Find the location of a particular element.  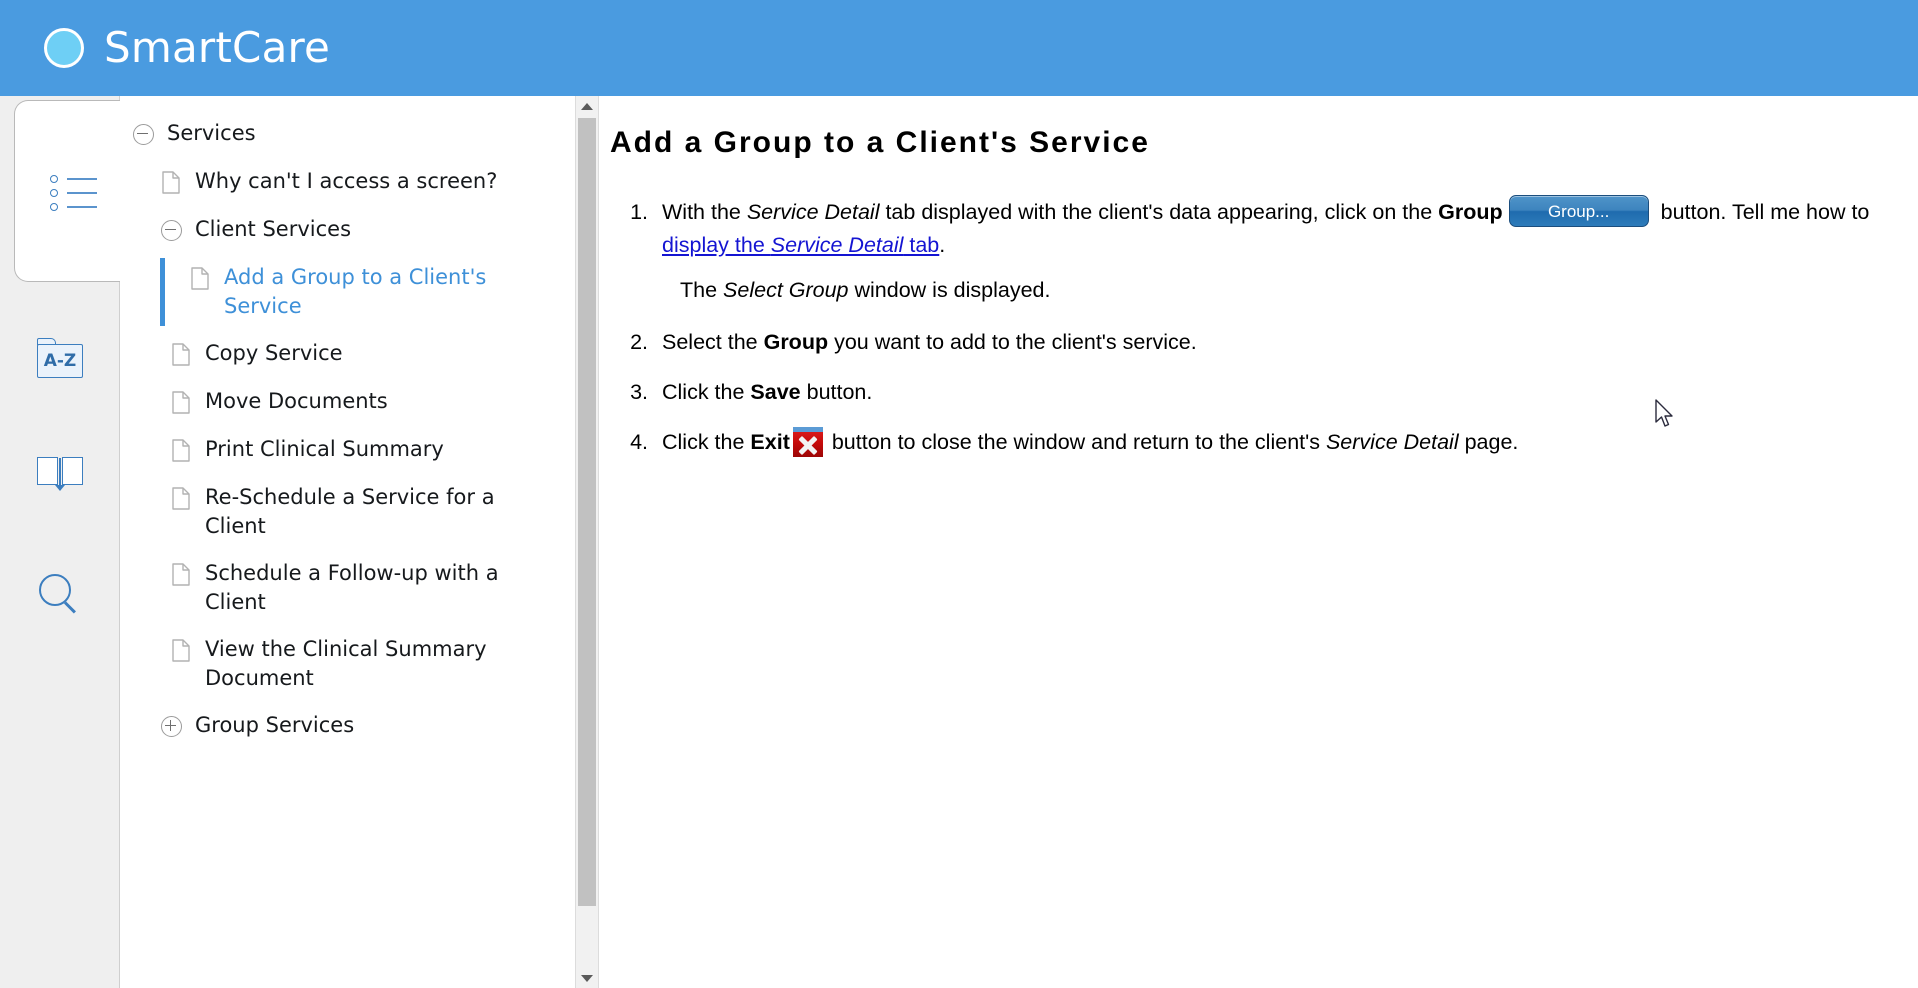

step-text: page. is located at coordinates (1488, 442).